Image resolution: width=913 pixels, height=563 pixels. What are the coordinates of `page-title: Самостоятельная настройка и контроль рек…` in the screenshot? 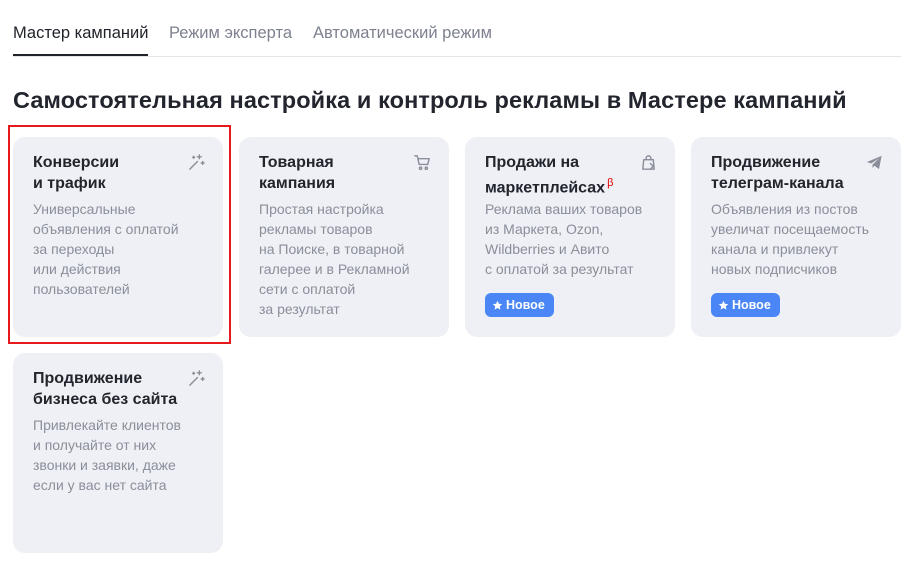 It's located at (430, 100).